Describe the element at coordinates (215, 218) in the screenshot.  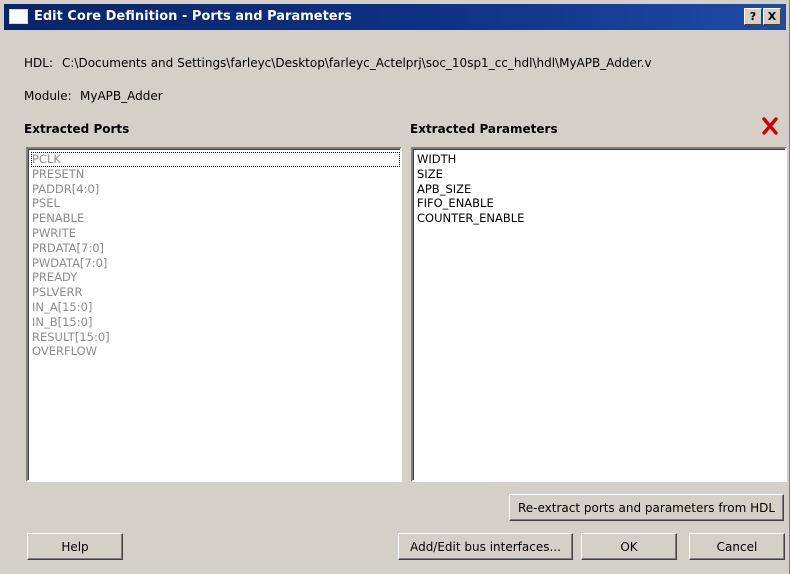
I see `port-item: PENABLE` at that location.